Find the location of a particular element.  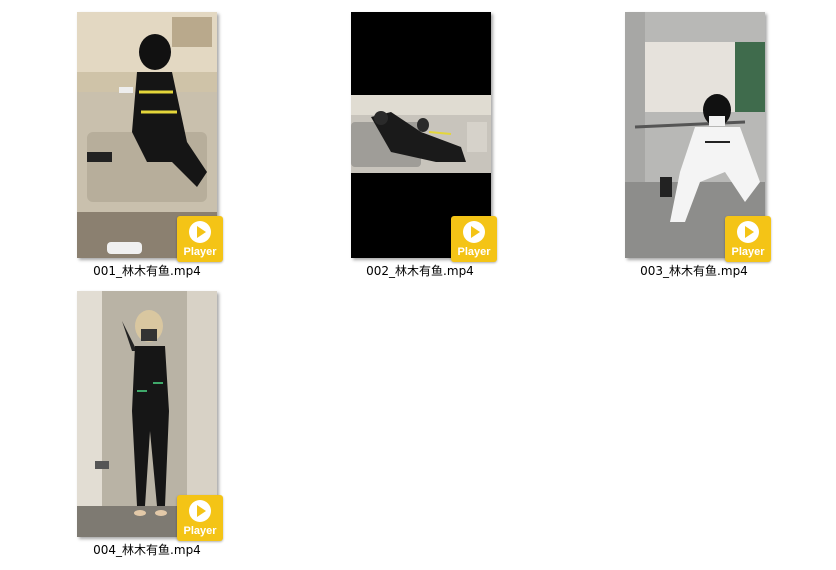

file-item-002: Player 002_林木有鱼.mp4 is located at coordinates (420, 147).